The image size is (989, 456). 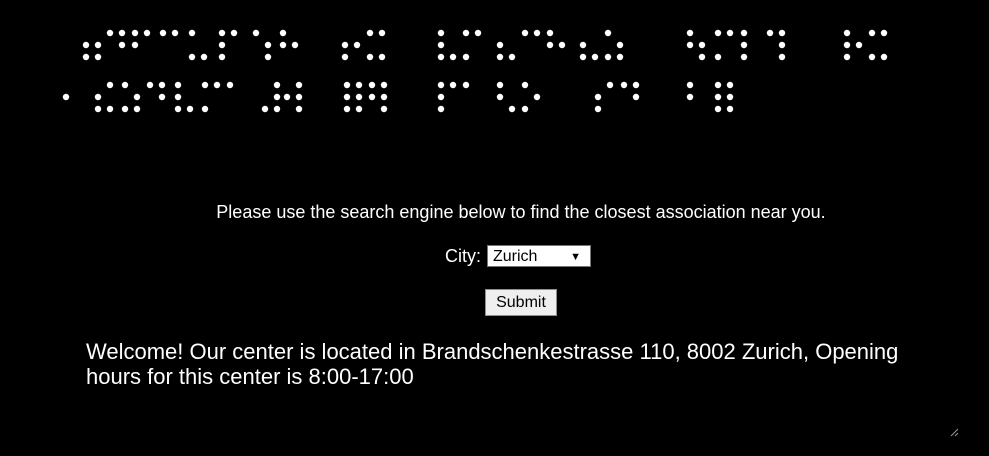 What do you see at coordinates (953, 431) in the screenshot?
I see `resize-grip-icon` at bounding box center [953, 431].